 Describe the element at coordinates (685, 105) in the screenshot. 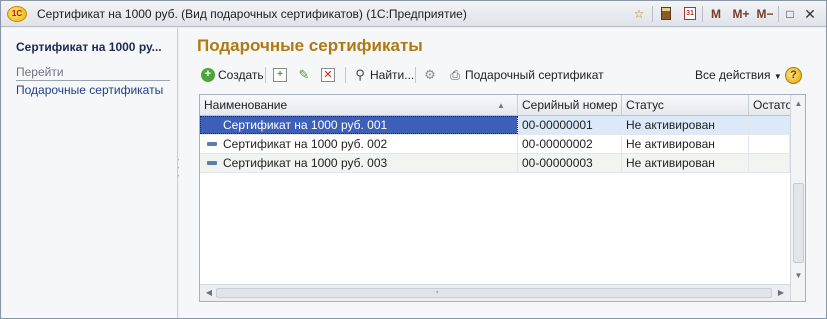

I see `column-header-status: Статус` at that location.